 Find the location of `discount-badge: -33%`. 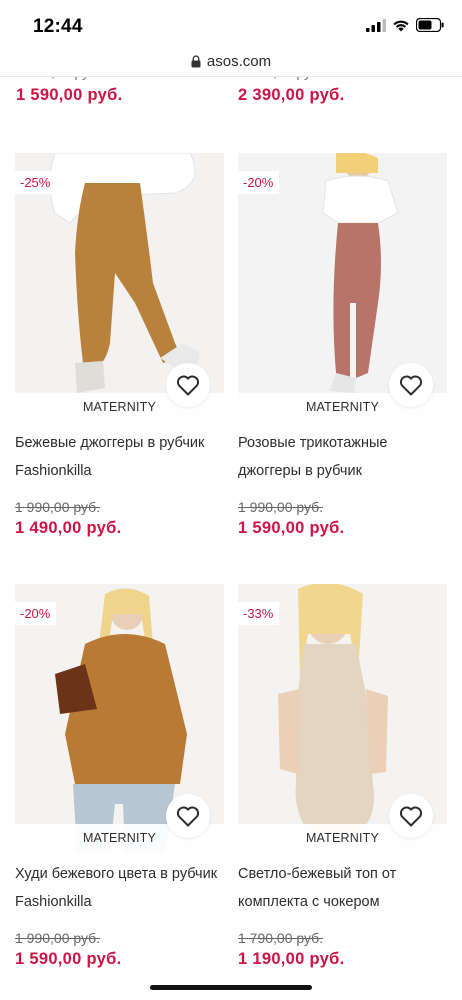

discount-badge: -33% is located at coordinates (259, 613).